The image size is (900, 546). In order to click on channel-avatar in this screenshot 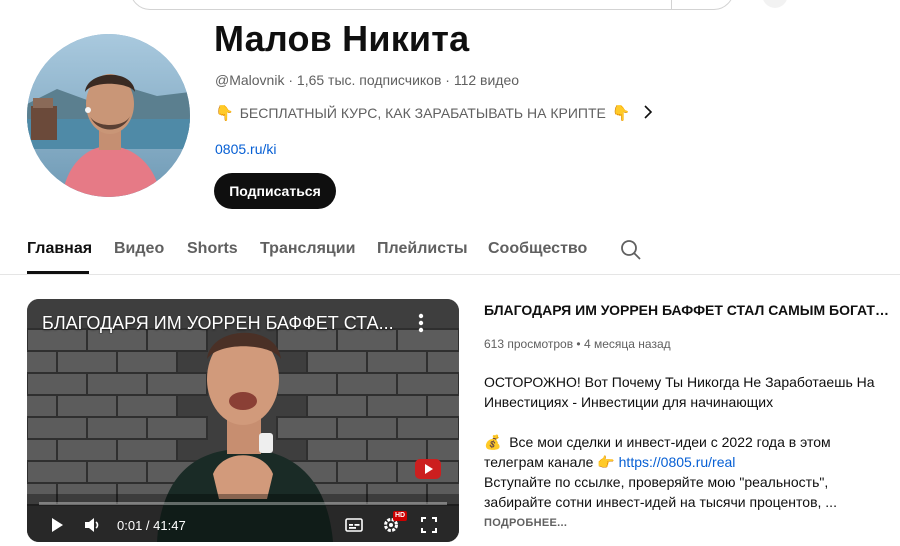, I will do `click(108, 115)`.